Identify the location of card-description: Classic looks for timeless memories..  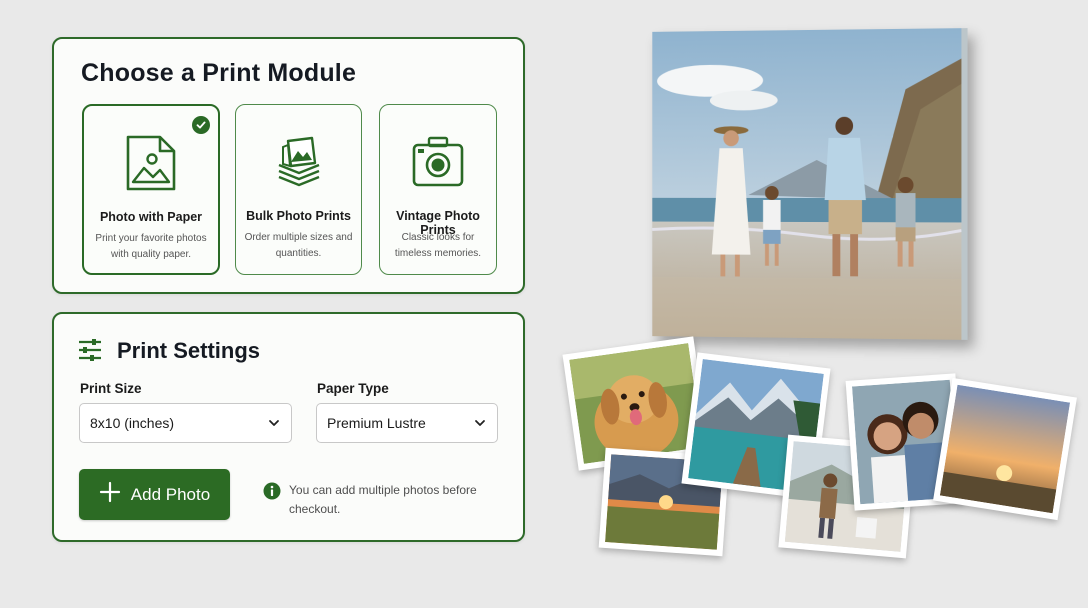
(438, 245).